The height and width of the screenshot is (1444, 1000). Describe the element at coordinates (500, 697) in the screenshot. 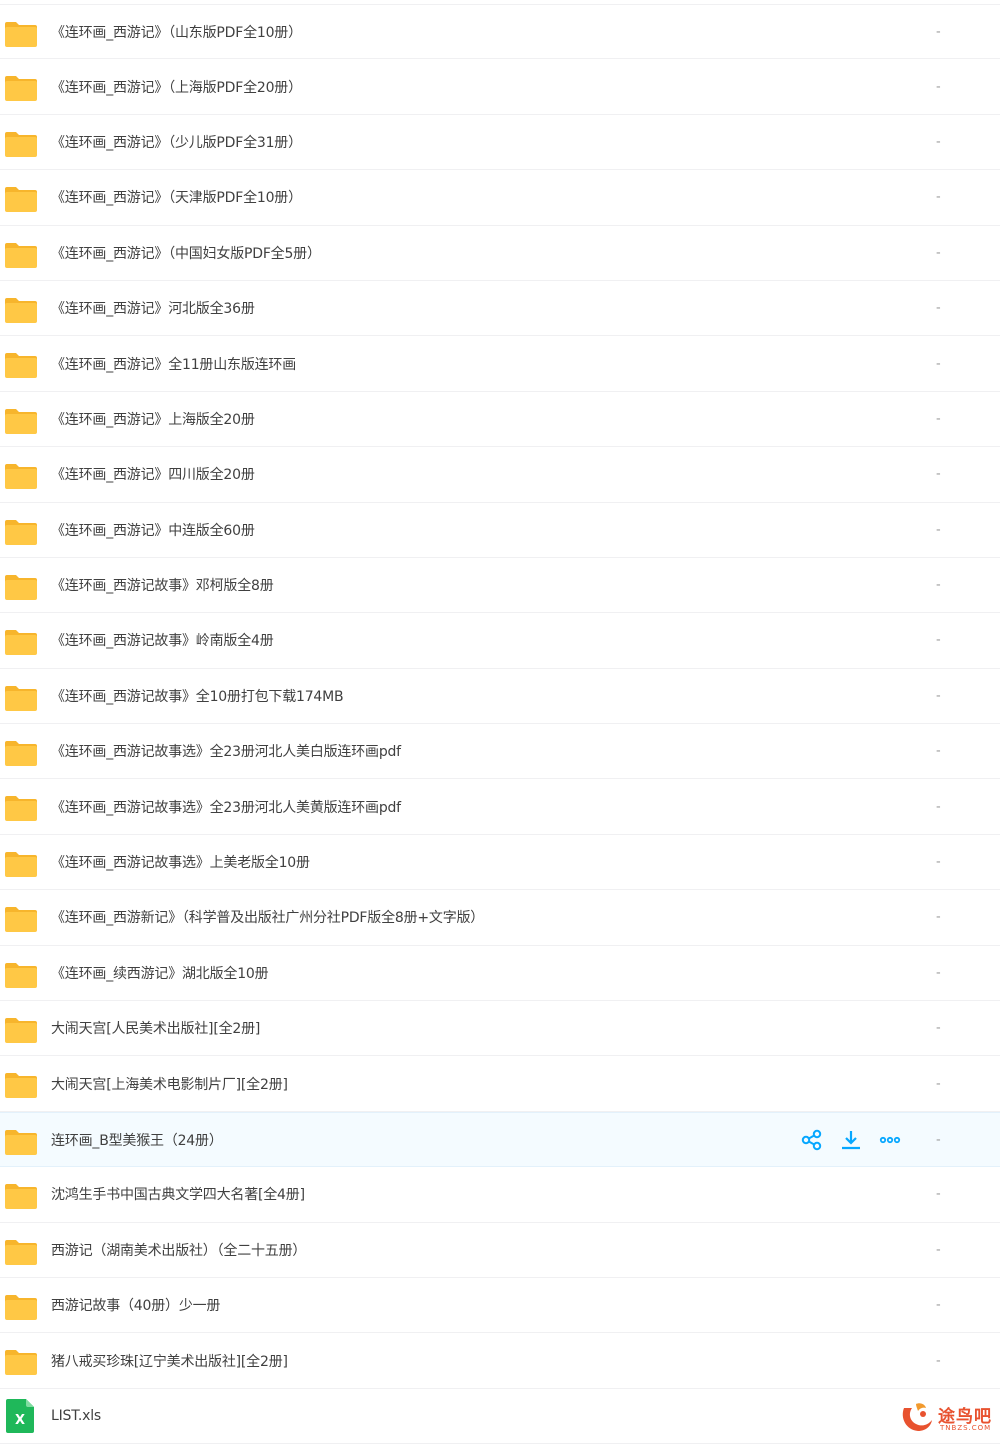

I see `file-row: 《连环画_西游记故事》全10册打包下载174MB -` at that location.